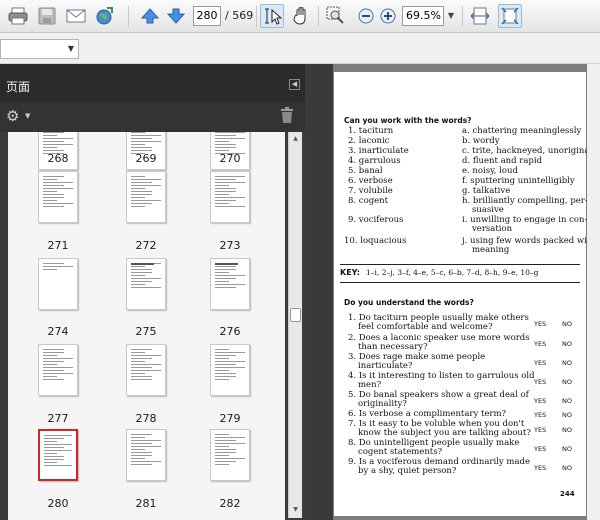 This screenshot has width=600, height=520. I want to click on options-dropdown-icon: ▼, so click(27, 116).